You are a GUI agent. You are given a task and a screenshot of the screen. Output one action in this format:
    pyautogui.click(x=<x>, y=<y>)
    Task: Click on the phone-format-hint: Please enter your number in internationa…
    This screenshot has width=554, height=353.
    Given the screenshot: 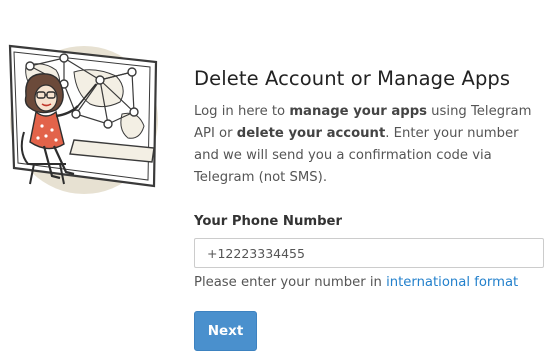 What is the action you would take?
    pyautogui.click(x=370, y=283)
    